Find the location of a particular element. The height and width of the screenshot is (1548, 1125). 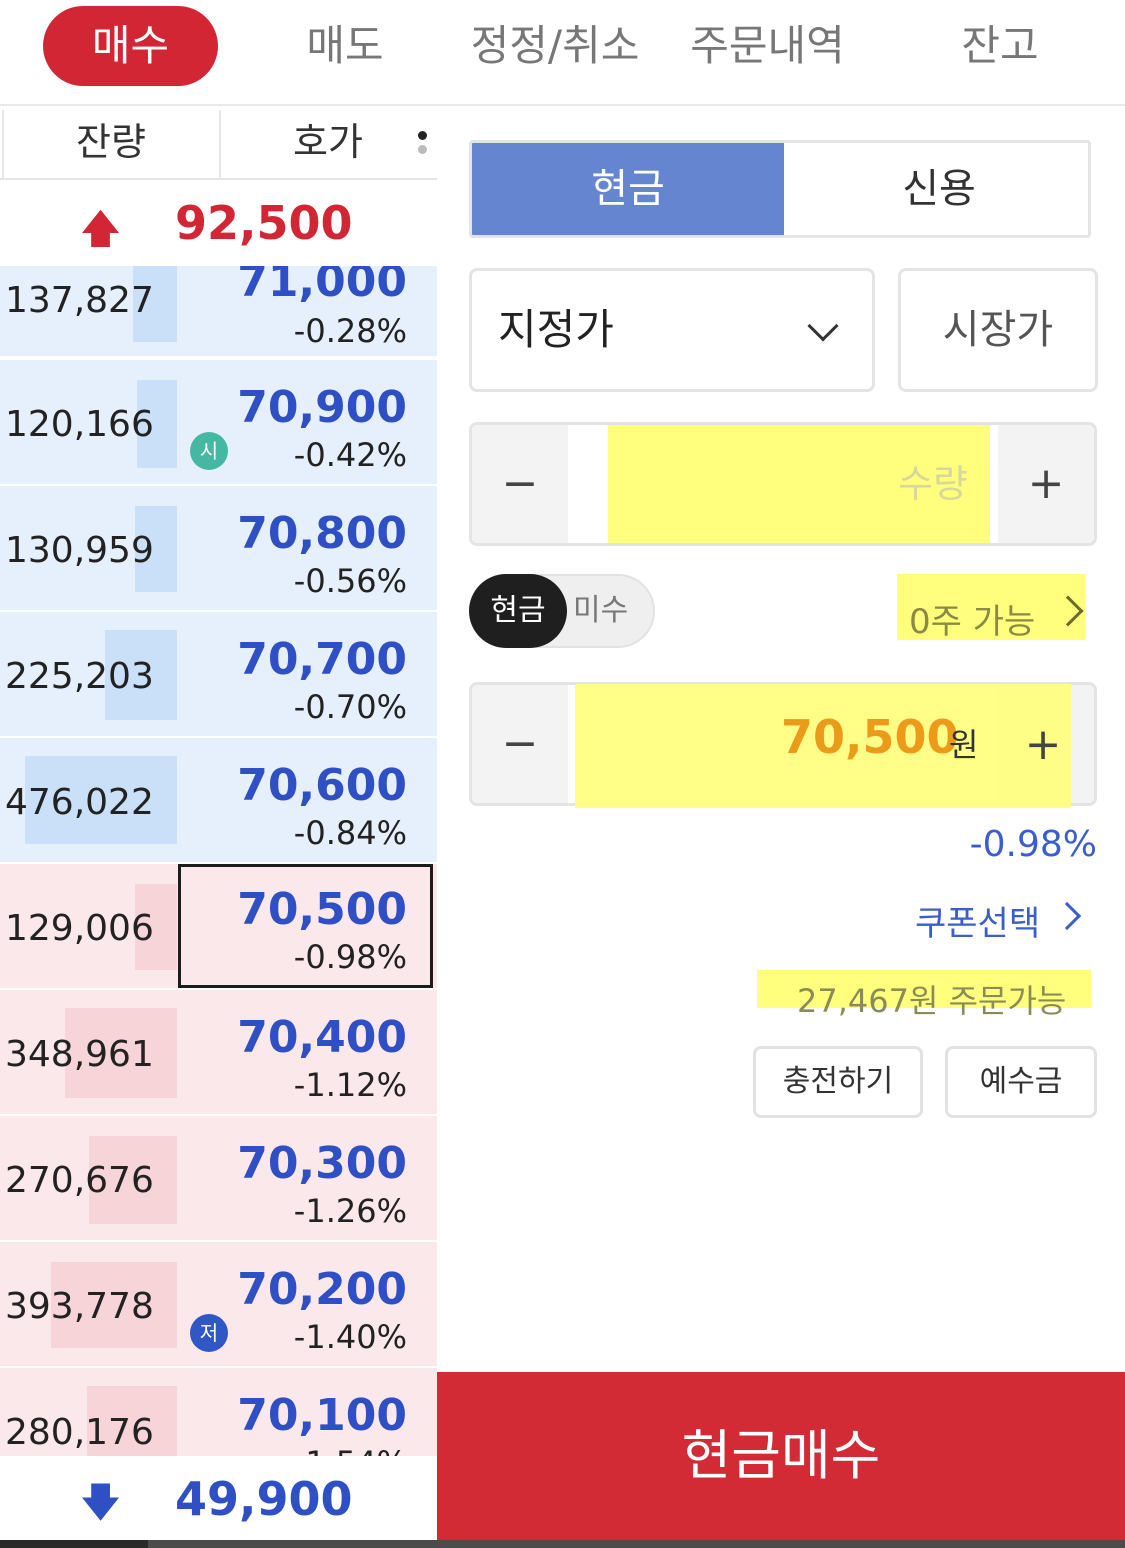

market-price-button: 시장가 is located at coordinates (998, 330).